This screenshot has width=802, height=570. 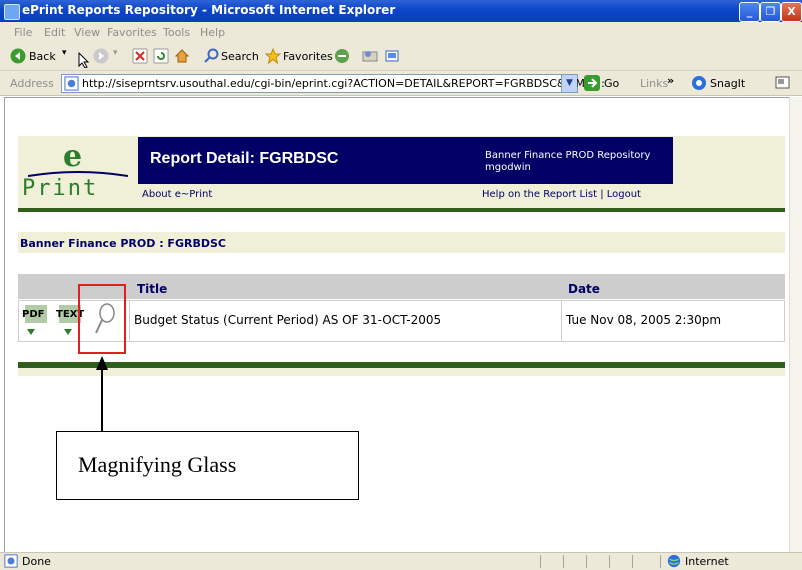 I want to click on pdf-download-arrow-icon, so click(x=31, y=332).